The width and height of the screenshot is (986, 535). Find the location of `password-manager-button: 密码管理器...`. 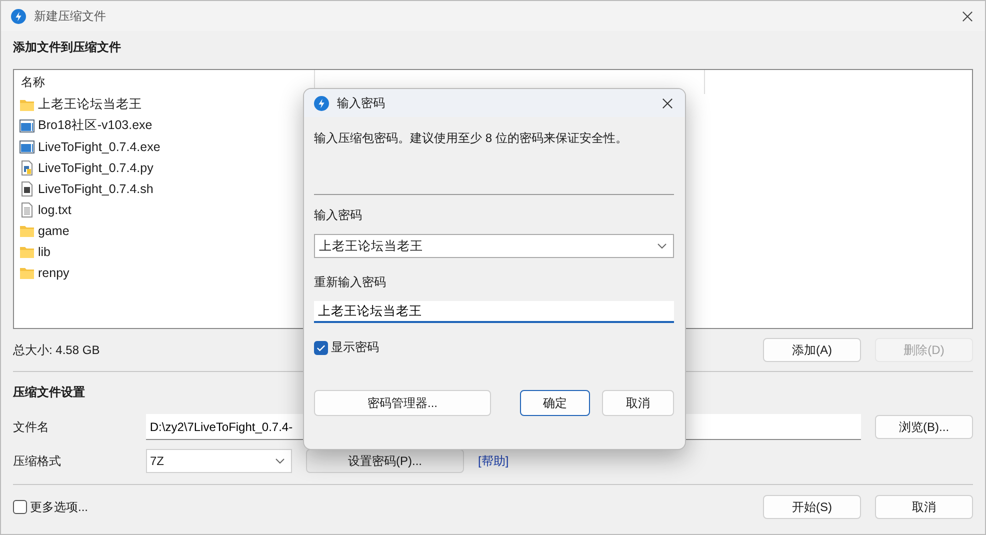

password-manager-button: 密码管理器... is located at coordinates (402, 403).